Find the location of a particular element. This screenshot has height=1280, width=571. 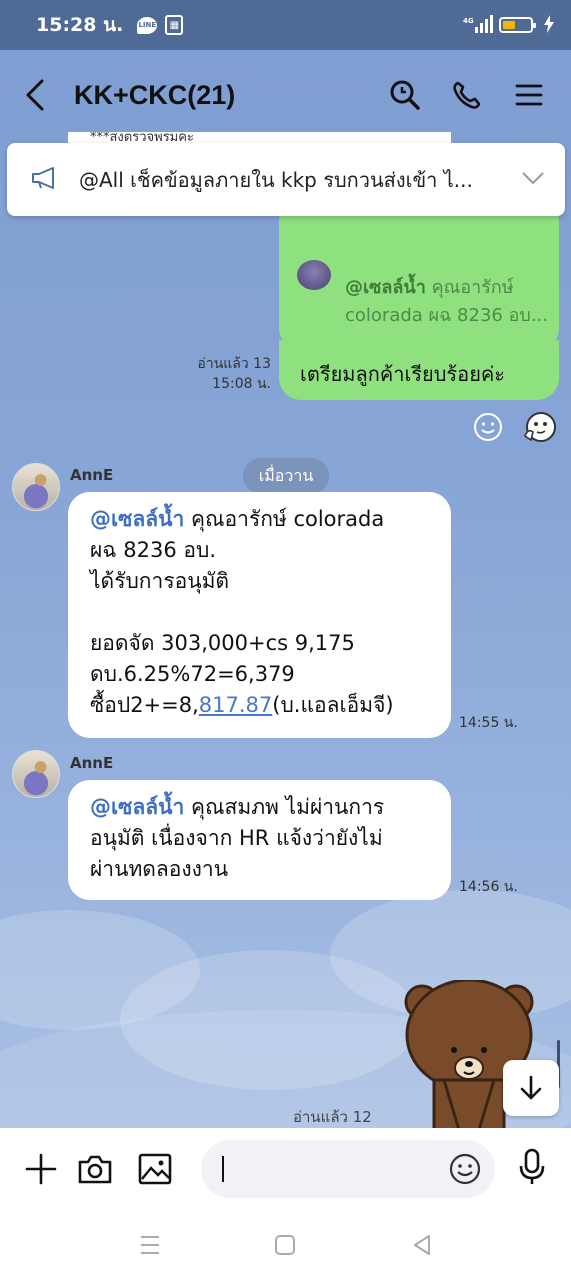

camera-button is located at coordinates (95, 1169).